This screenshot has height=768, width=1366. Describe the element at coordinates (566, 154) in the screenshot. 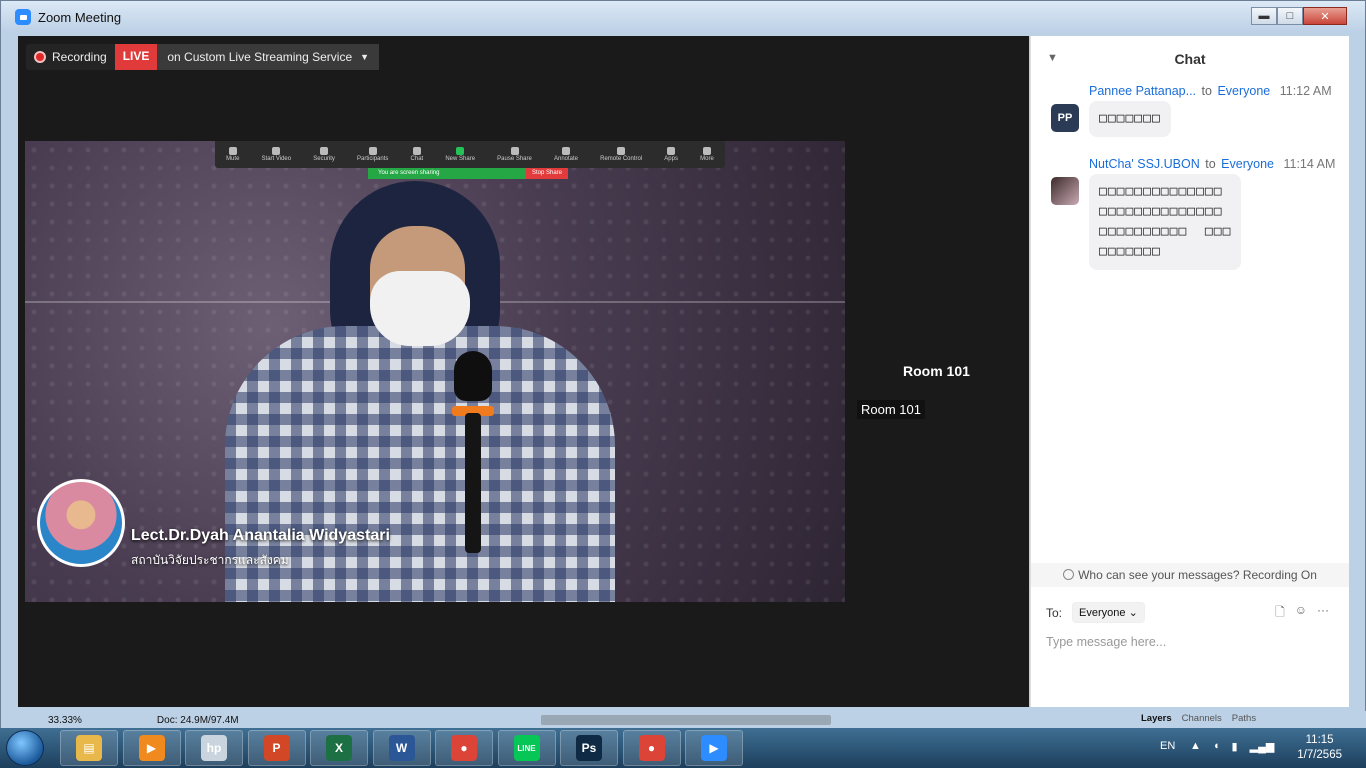

I see `toolbar-annotate: Annotate` at that location.